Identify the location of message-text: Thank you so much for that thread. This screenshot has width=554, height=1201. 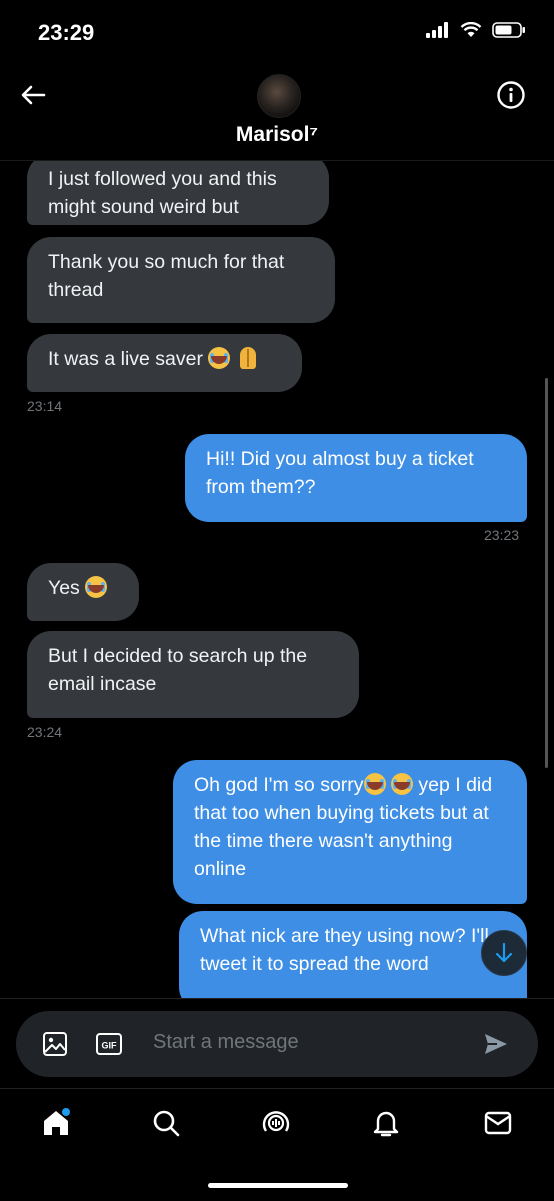
(166, 276).